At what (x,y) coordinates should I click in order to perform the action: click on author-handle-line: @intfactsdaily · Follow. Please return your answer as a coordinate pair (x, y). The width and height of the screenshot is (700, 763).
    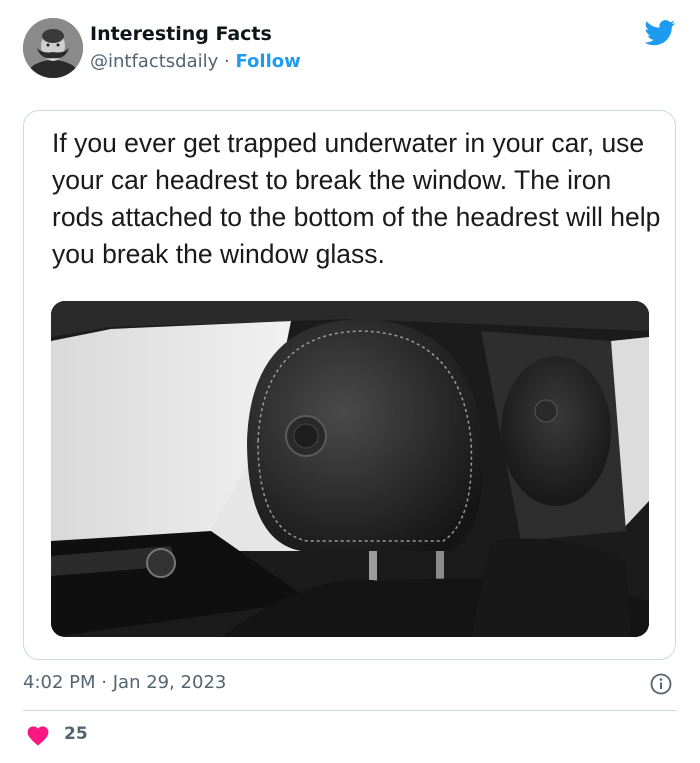
    Looking at the image, I should click on (195, 61).